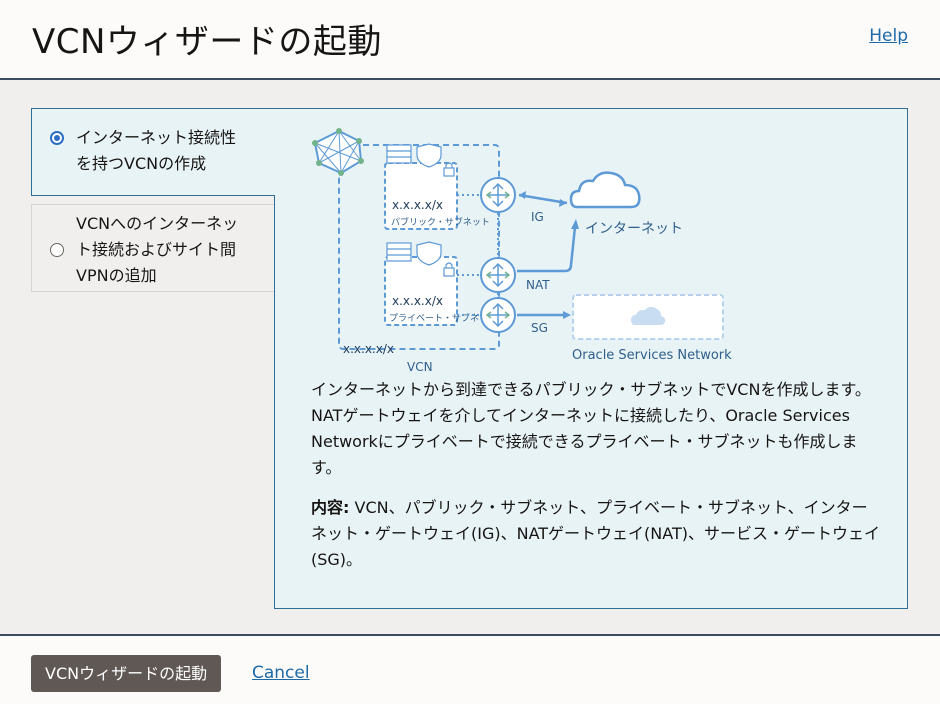  I want to click on start-vcn-wizard-button: VCNウィザードの起動, so click(126, 673).